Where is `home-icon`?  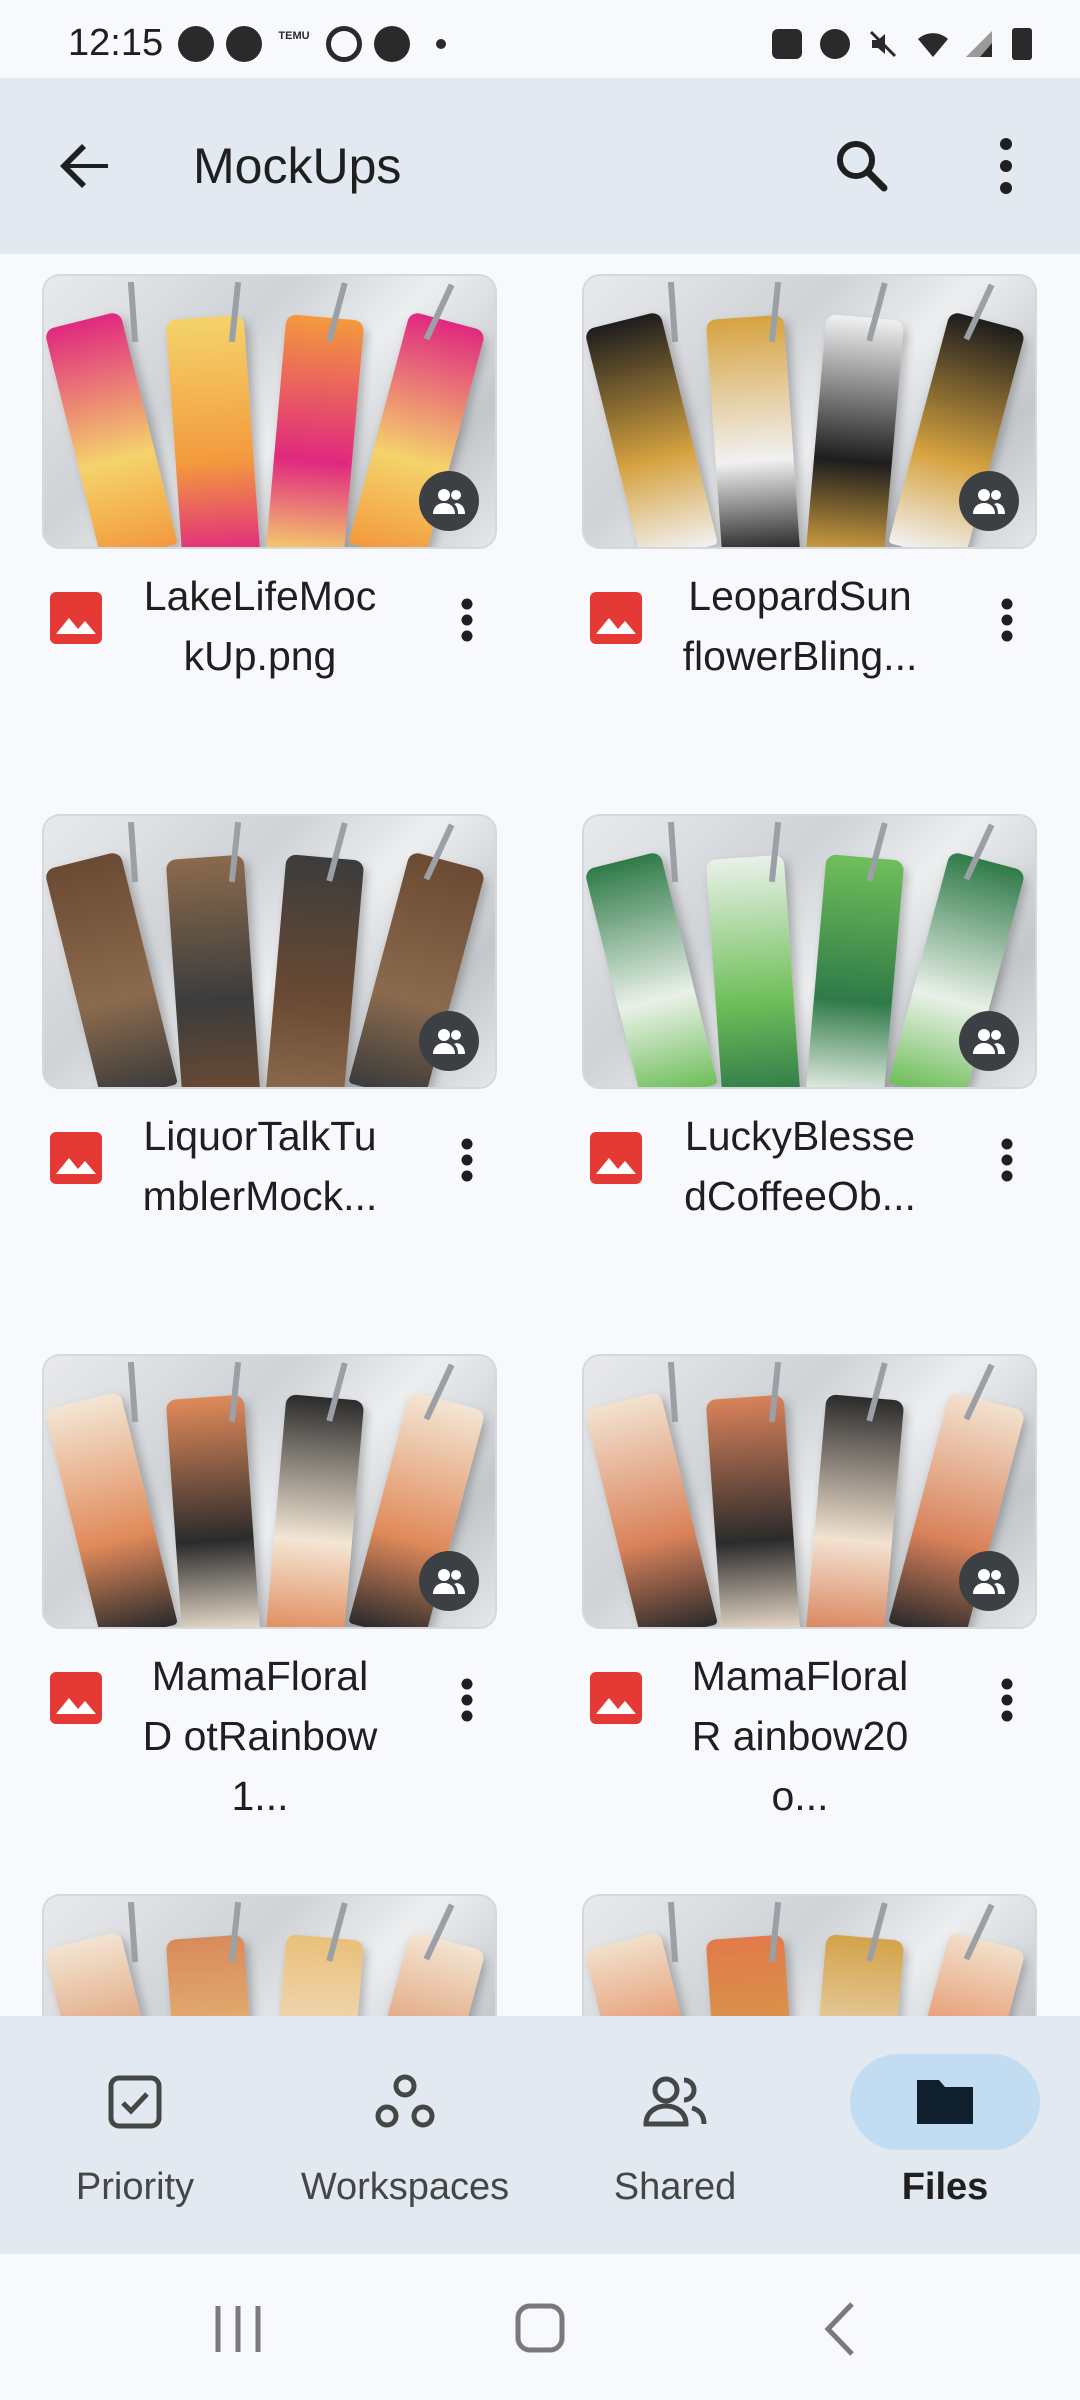
home-icon is located at coordinates (540, 2328).